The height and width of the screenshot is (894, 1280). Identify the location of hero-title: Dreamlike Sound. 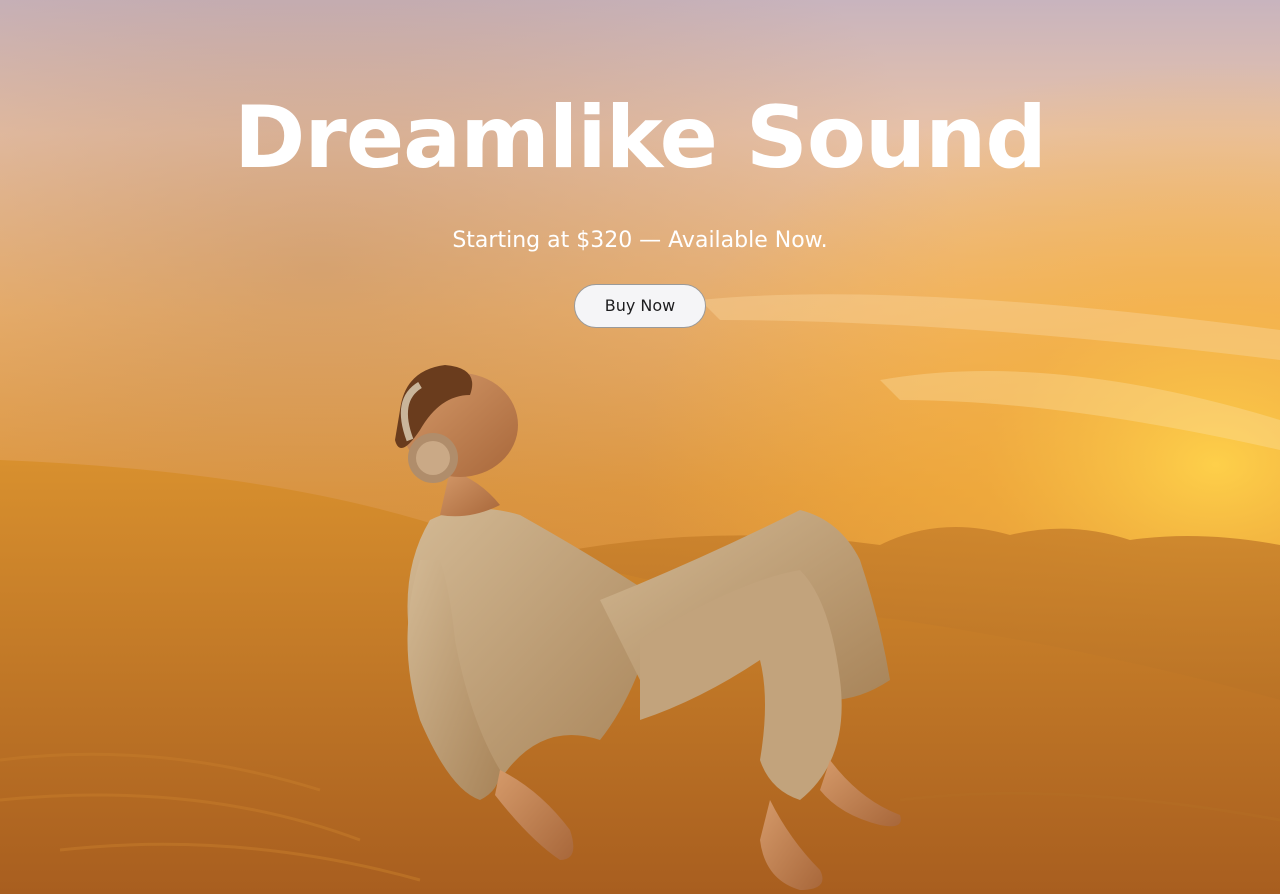
(640, 138).